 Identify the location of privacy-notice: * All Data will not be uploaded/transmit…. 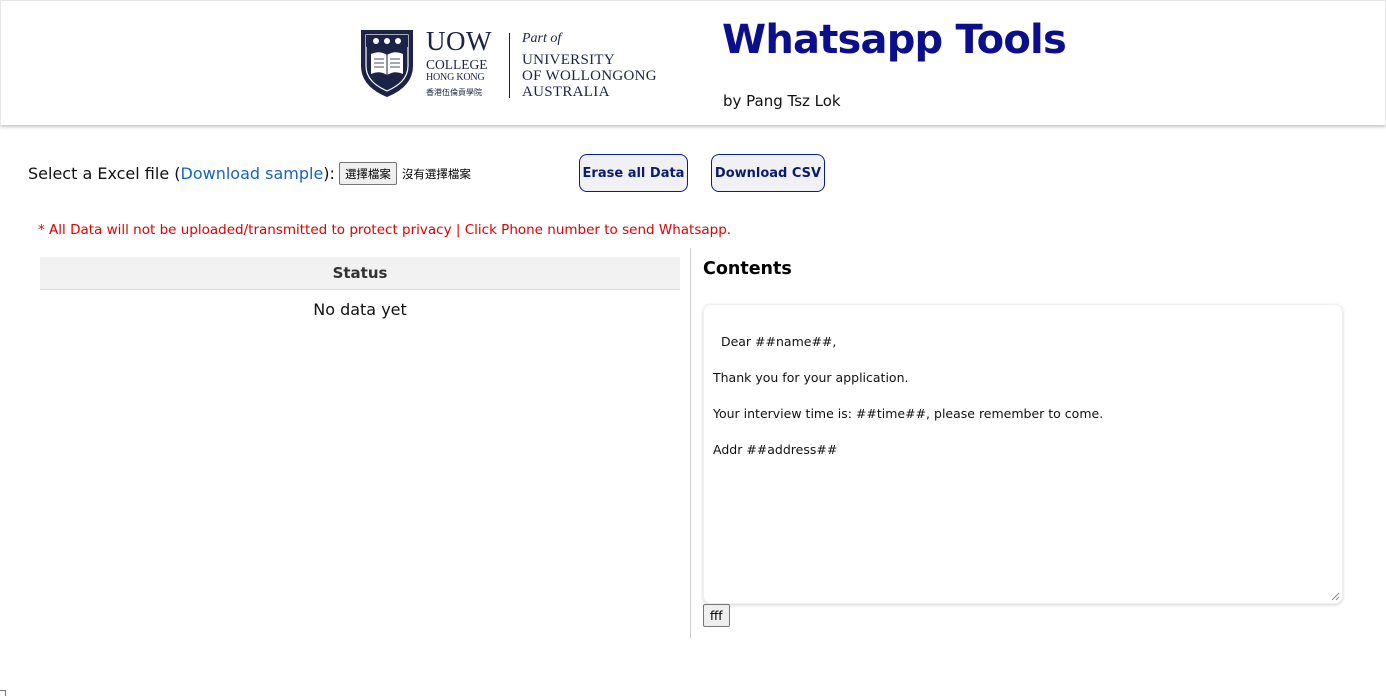
(385, 230).